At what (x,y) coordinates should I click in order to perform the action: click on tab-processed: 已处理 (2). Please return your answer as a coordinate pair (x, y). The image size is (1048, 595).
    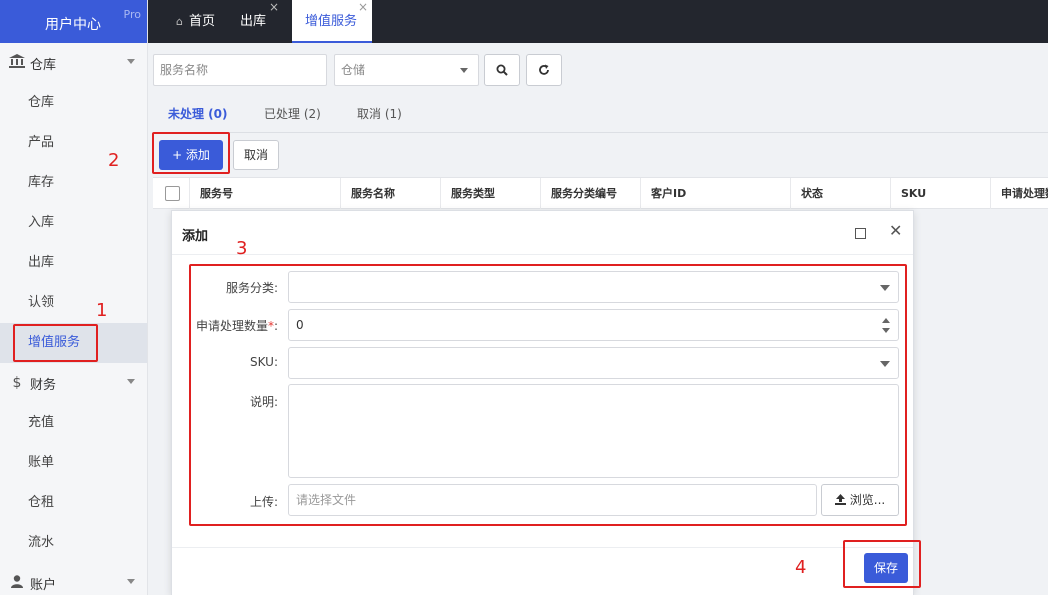
    Looking at the image, I should click on (292, 114).